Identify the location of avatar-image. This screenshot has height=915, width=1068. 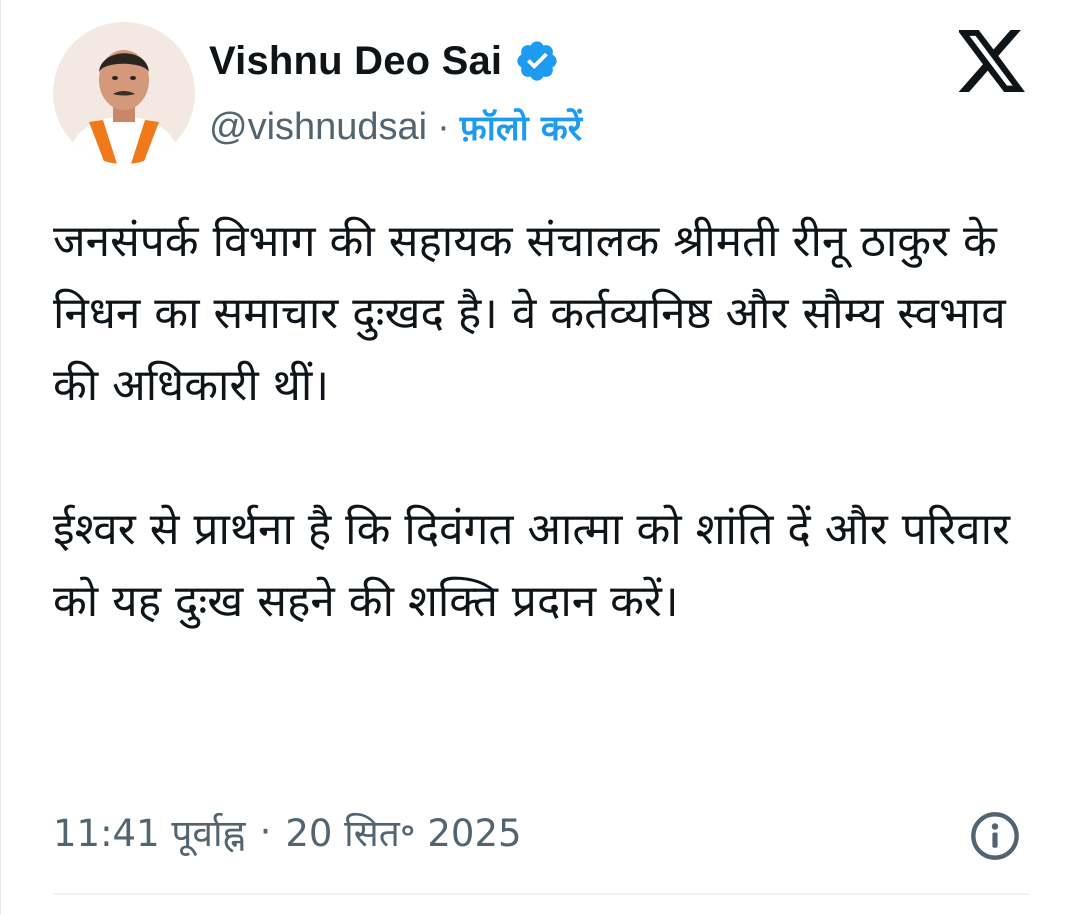
(124, 93).